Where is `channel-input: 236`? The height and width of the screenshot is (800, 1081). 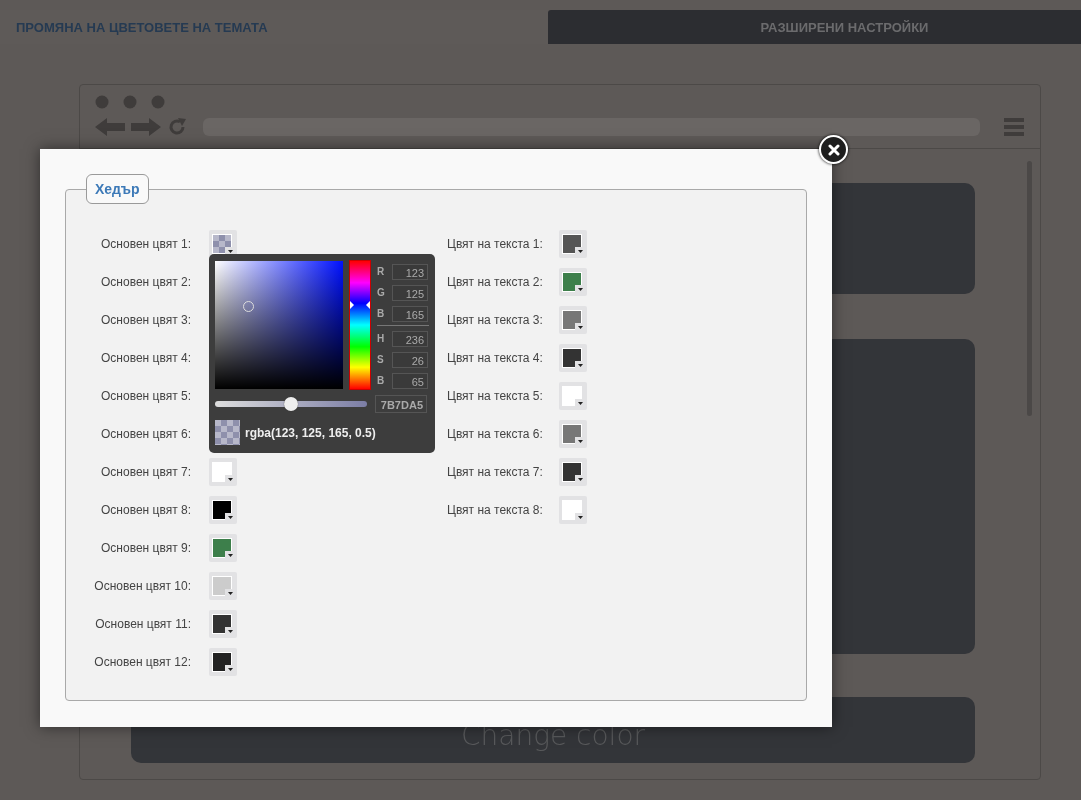 channel-input: 236 is located at coordinates (410, 338).